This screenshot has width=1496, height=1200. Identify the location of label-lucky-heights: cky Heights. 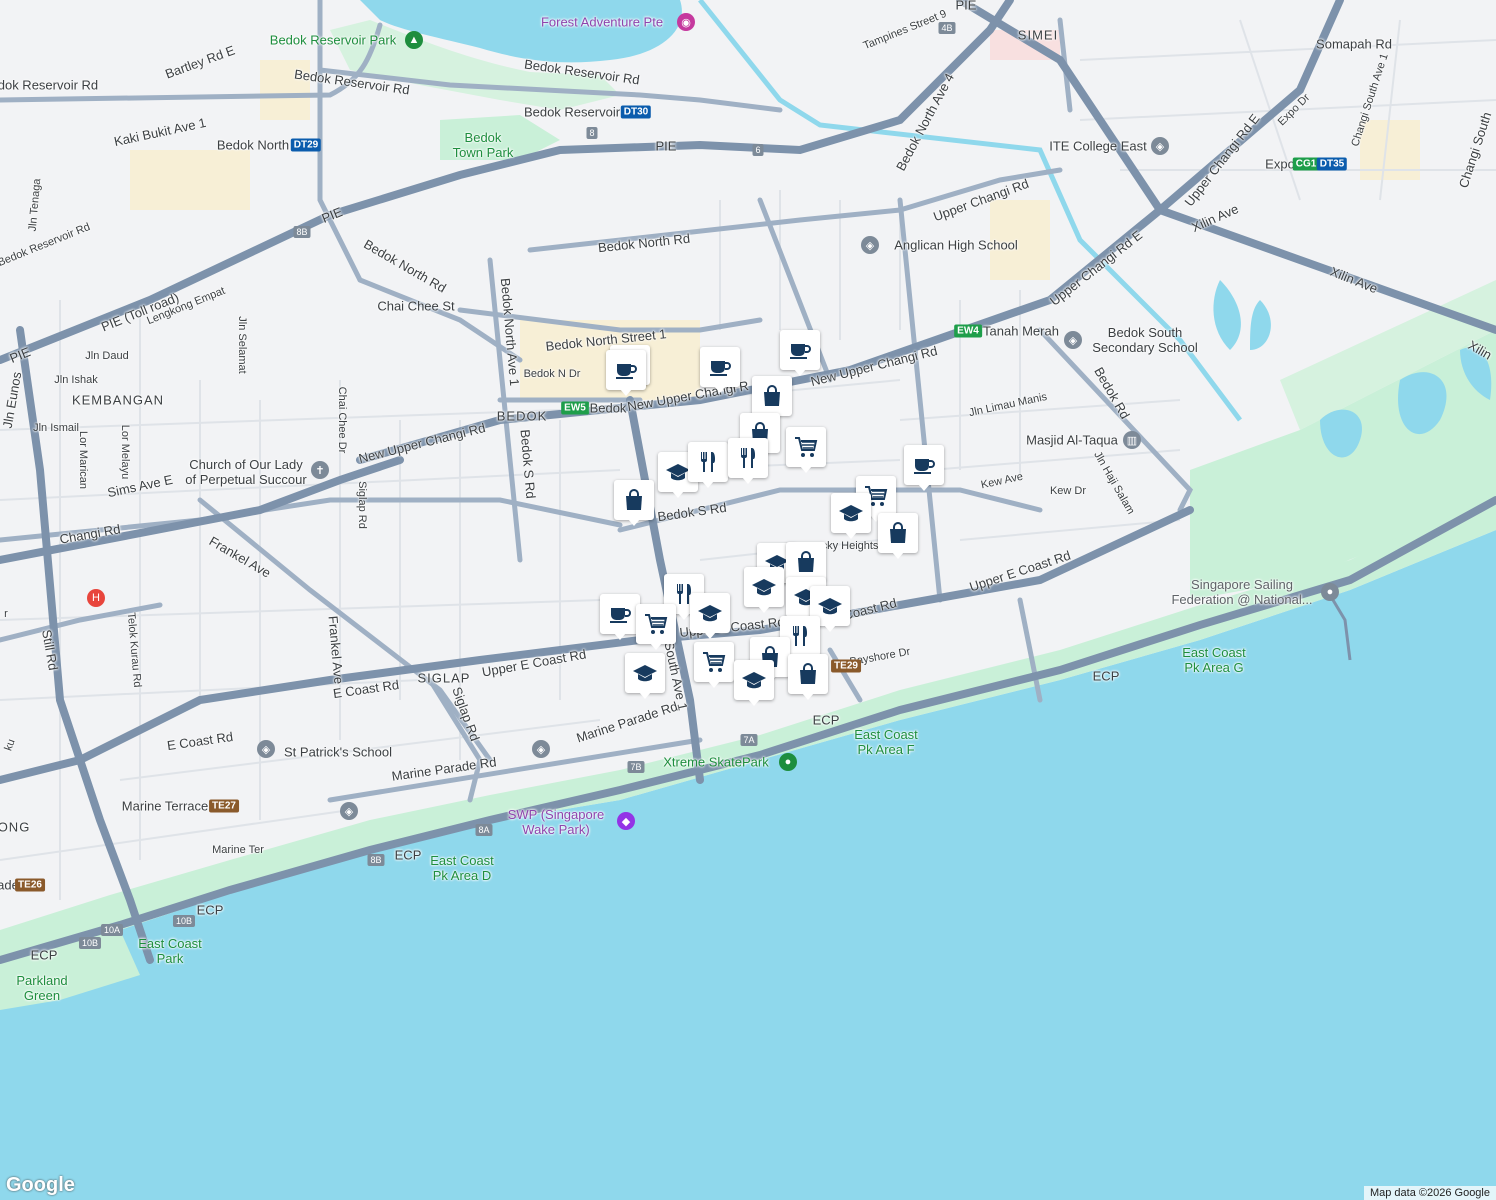
(850, 546).